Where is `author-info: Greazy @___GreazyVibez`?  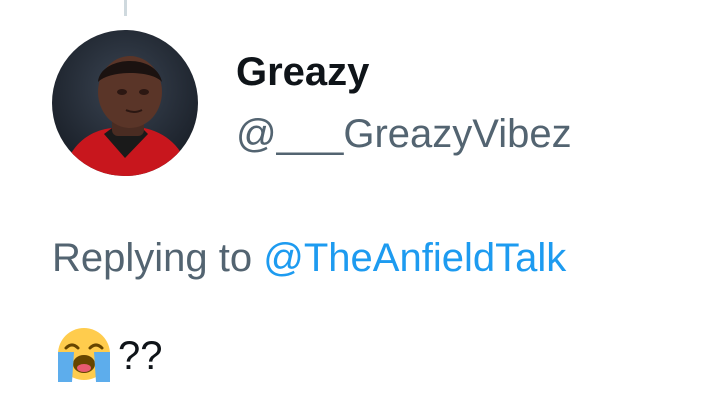 author-info: Greazy @___GreazyVibez is located at coordinates (404, 103).